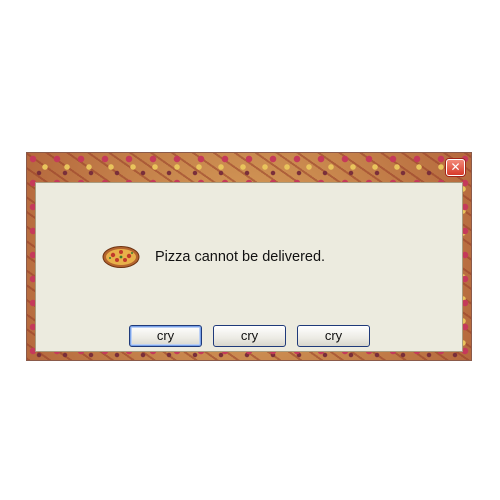 The image size is (500, 500). I want to click on close-button: ✕, so click(455, 167).